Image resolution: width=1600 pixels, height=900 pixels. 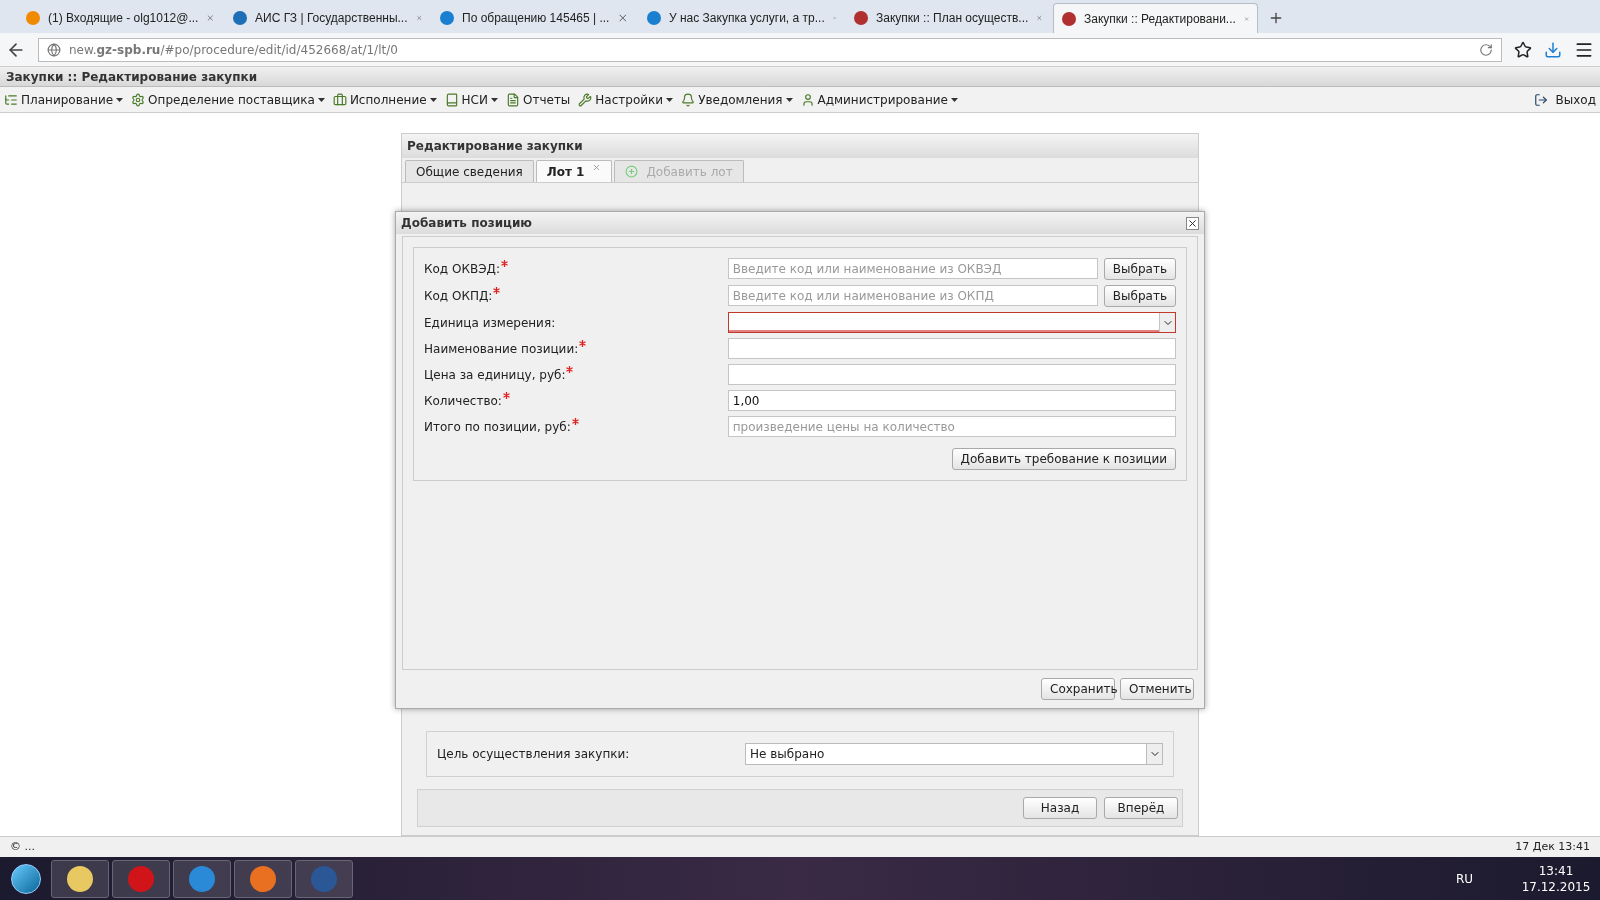 What do you see at coordinates (546, 99) in the screenshot?
I see `menu-item: Отчеты` at bounding box center [546, 99].